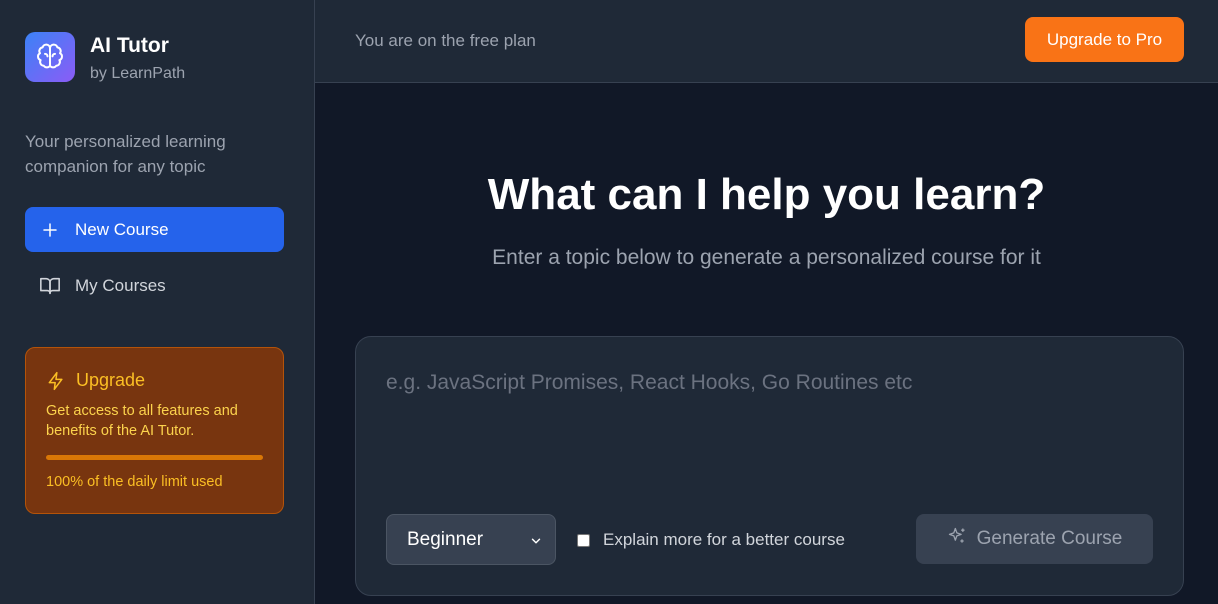 This screenshot has width=1218, height=604. What do you see at coordinates (111, 380) in the screenshot?
I see `upgrade-title: Upgrade` at bounding box center [111, 380].